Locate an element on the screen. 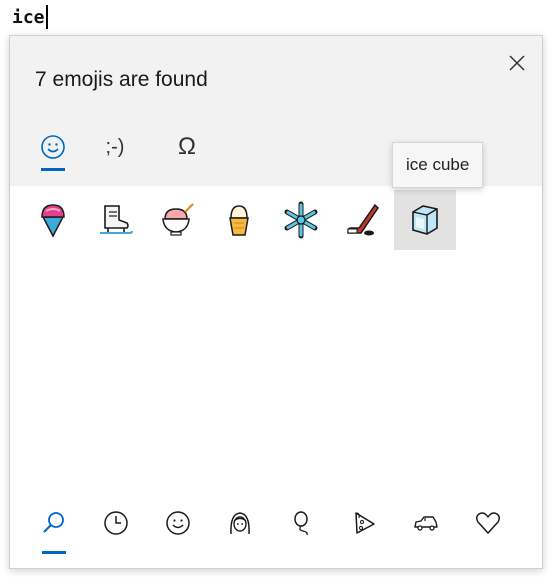 The width and height of the screenshot is (552, 577). close-icon is located at coordinates (517, 63).